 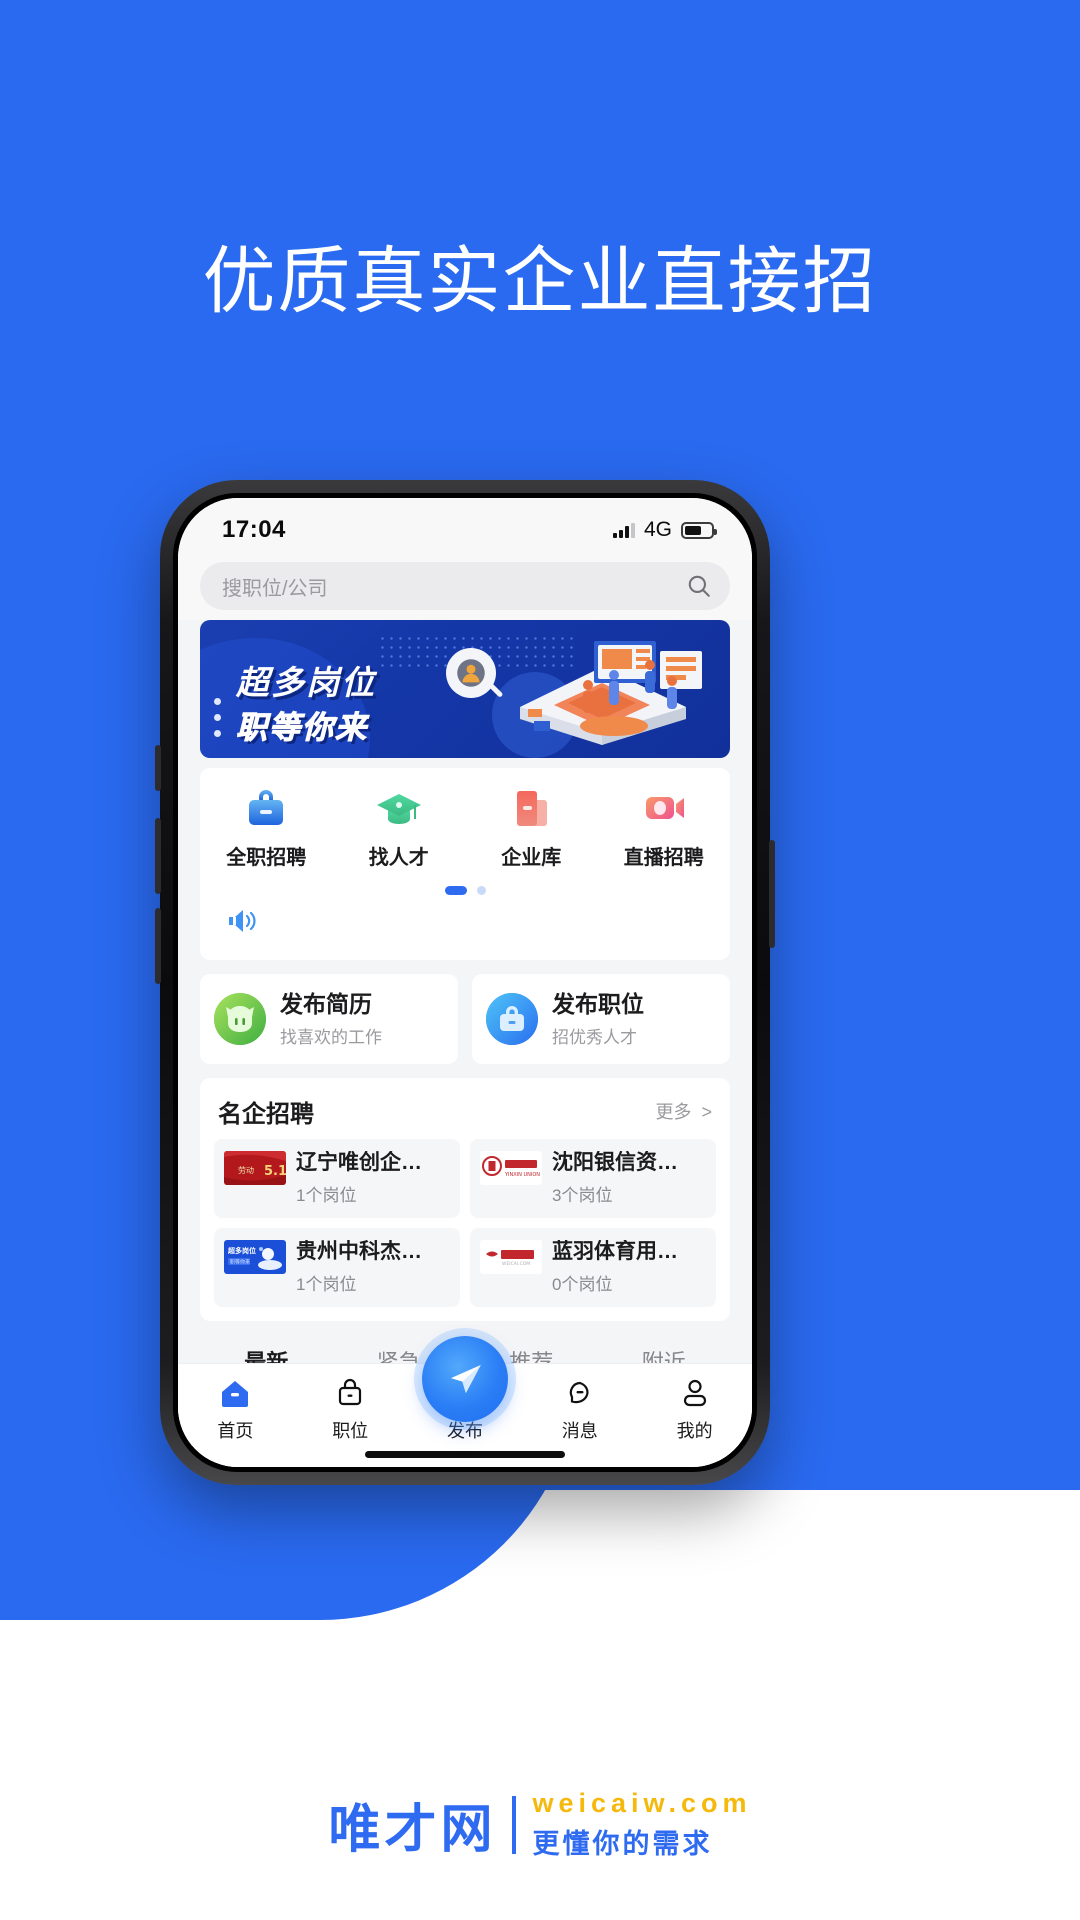 I want to click on phone-volume-up-button, so click(x=158, y=856).